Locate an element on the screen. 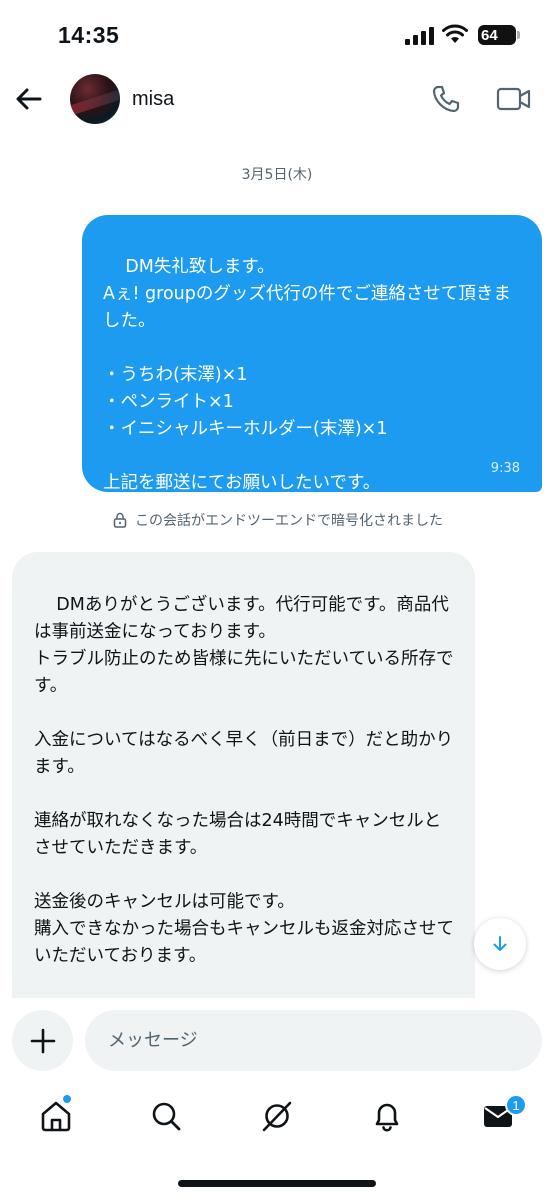  home-icon is located at coordinates (56, 1116).